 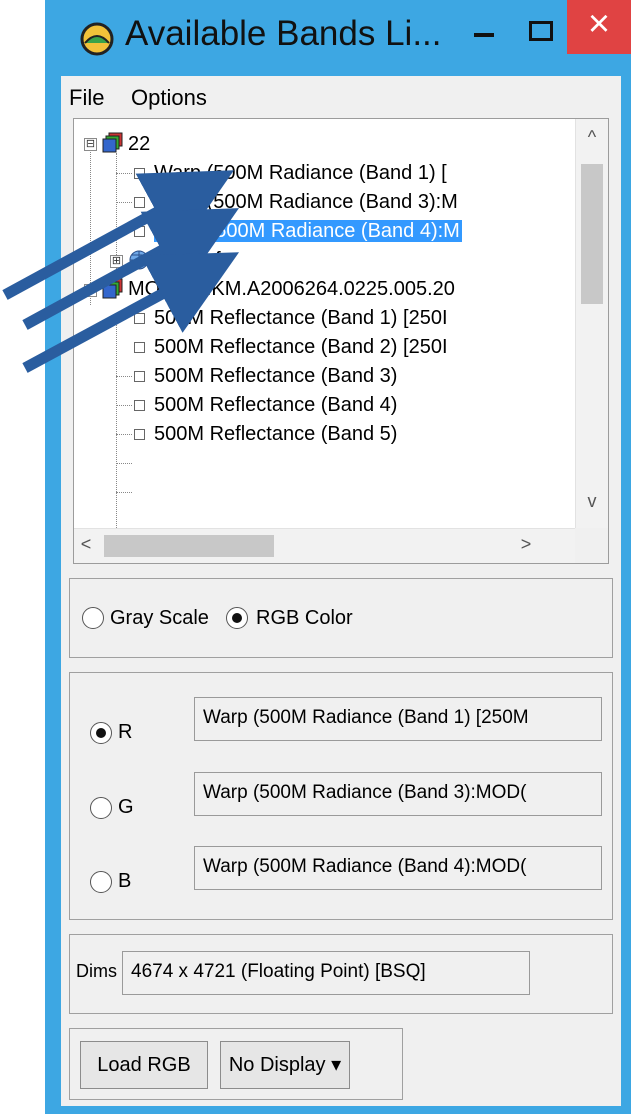 I want to click on tree-node-label: Warp (500M Radiance (Band 3):M, so click(x=306, y=202).